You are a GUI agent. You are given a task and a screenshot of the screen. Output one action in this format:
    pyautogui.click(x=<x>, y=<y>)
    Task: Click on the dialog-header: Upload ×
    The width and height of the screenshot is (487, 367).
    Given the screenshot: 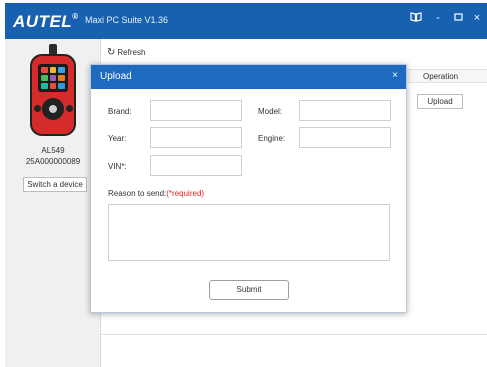 What is the action you would take?
    pyautogui.click(x=248, y=77)
    